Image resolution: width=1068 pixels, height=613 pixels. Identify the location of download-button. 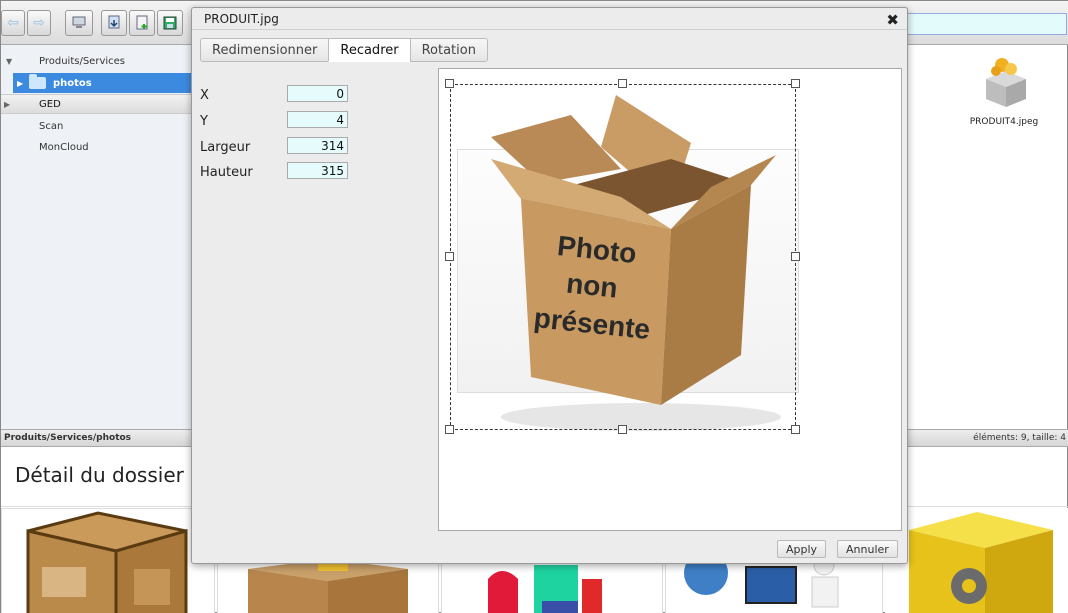
(114, 23).